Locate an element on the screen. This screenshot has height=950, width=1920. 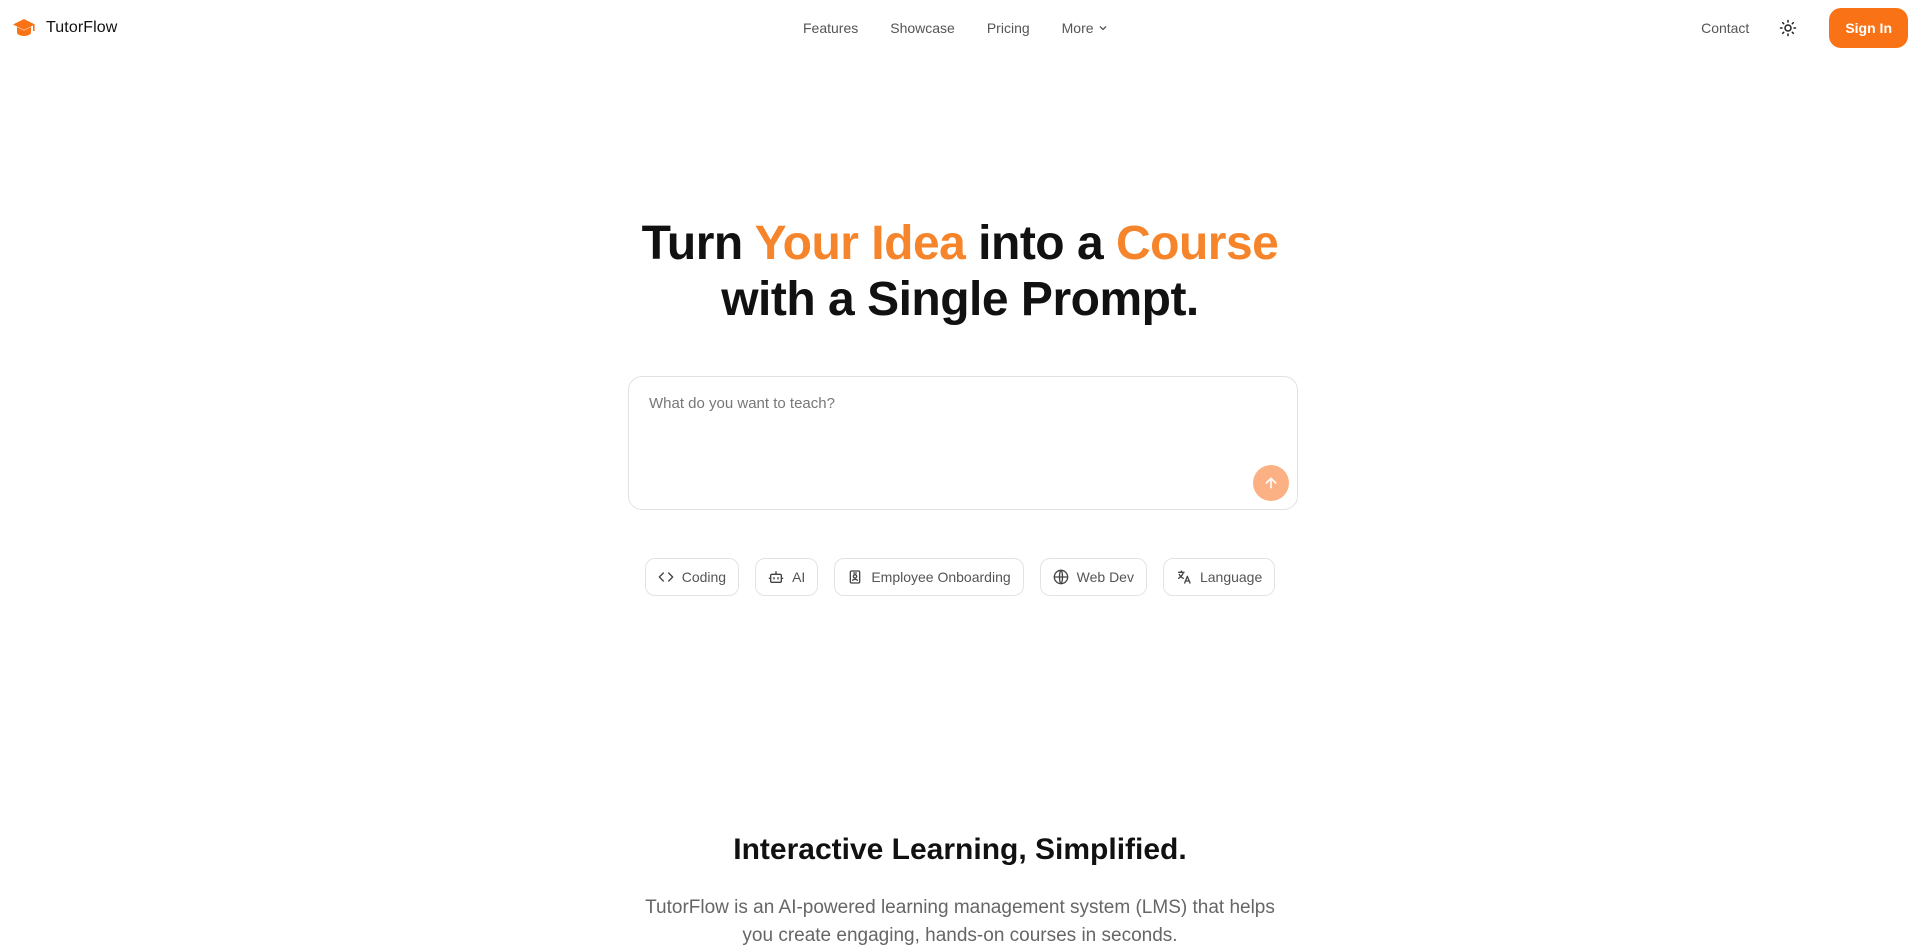
chip-ai: AI is located at coordinates (787, 577).